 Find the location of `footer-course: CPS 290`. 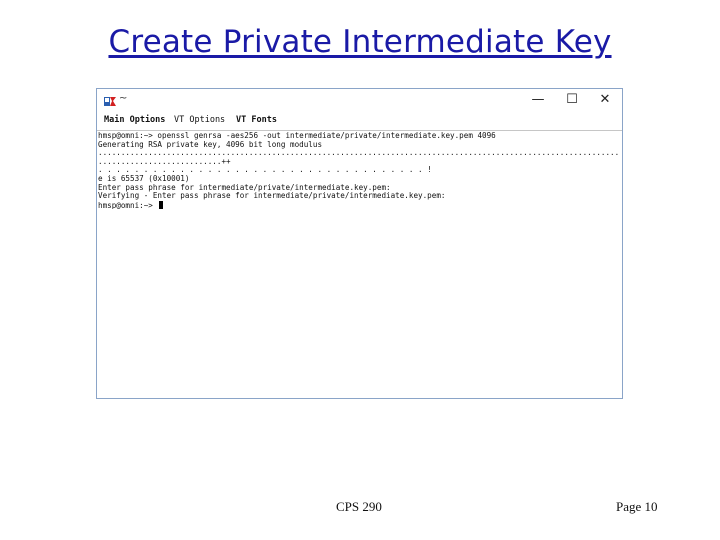

footer-course: CPS 290 is located at coordinates (359, 506).